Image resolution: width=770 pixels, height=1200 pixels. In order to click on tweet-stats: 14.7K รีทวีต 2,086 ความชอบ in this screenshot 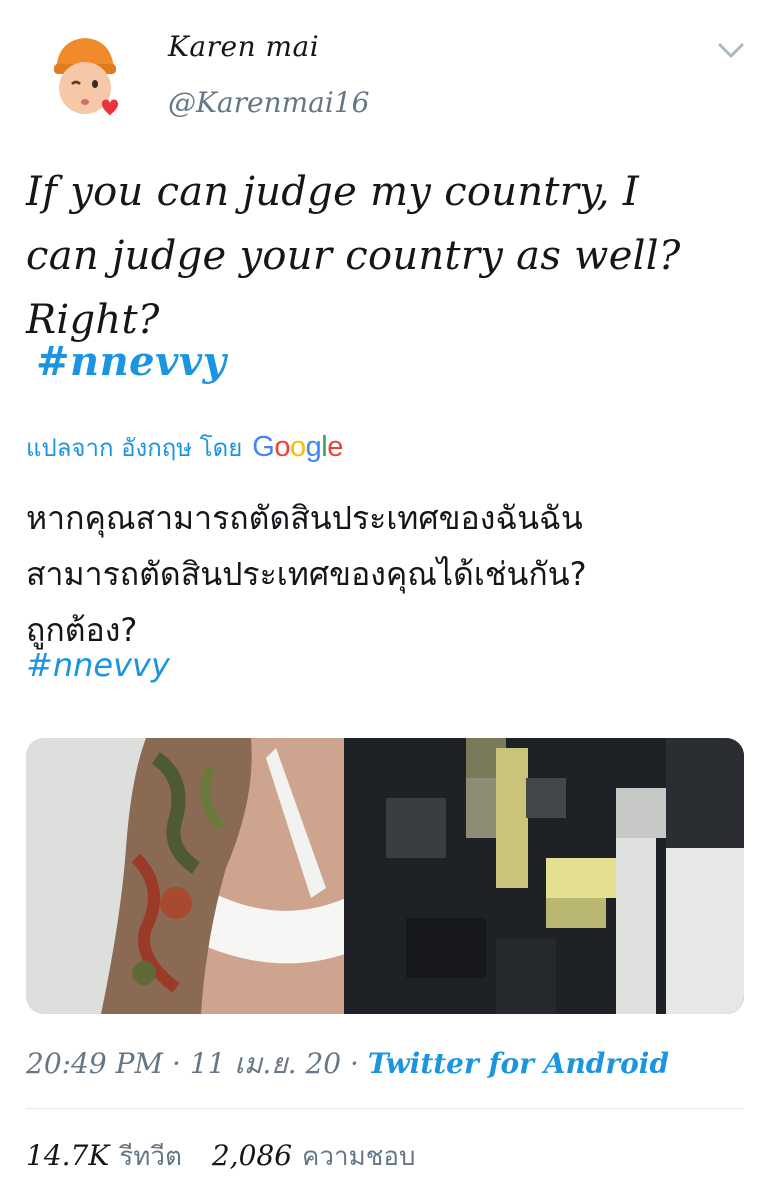, I will do `click(236, 1156)`.